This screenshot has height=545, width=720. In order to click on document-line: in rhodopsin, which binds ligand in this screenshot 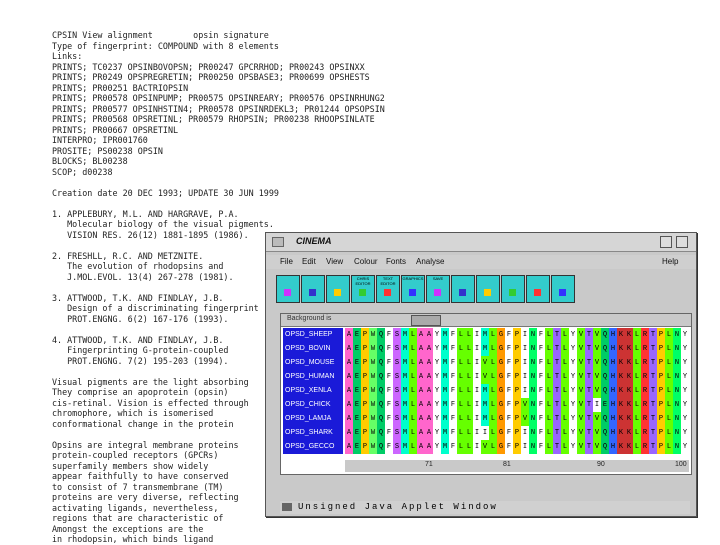, I will do `click(133, 539)`.